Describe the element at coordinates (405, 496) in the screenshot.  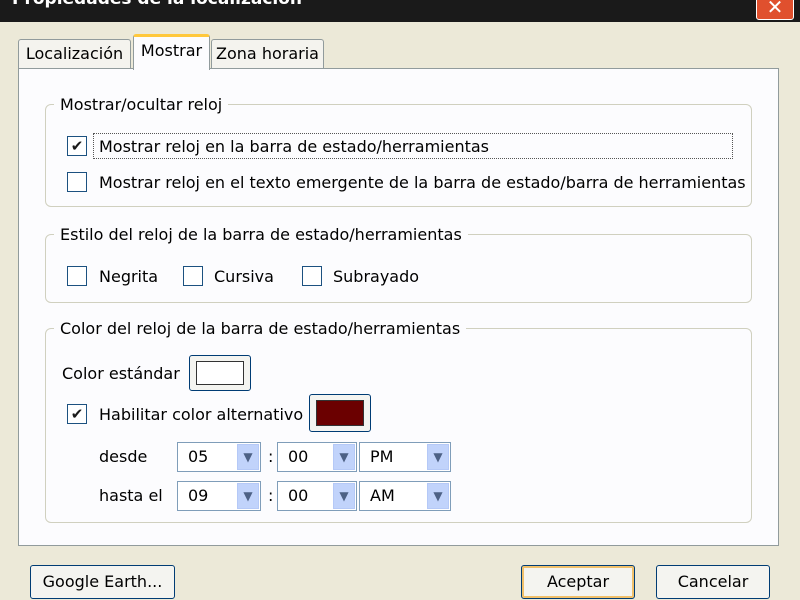
I see `to-ampm-select: AM ▼` at that location.